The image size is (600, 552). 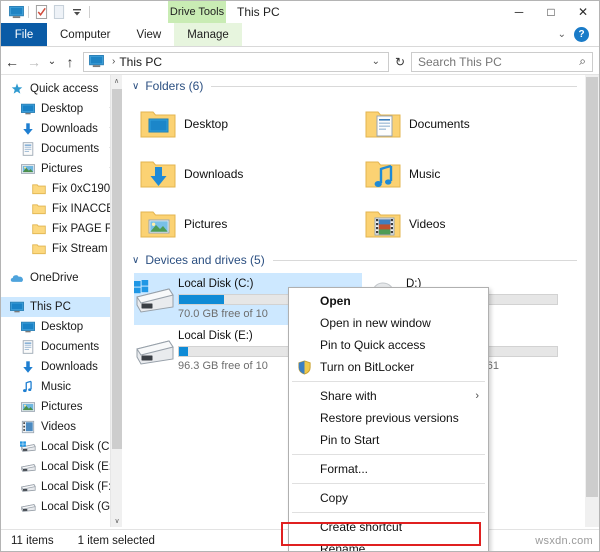 I want to click on menu-item-open: Open, so click(x=388, y=301).